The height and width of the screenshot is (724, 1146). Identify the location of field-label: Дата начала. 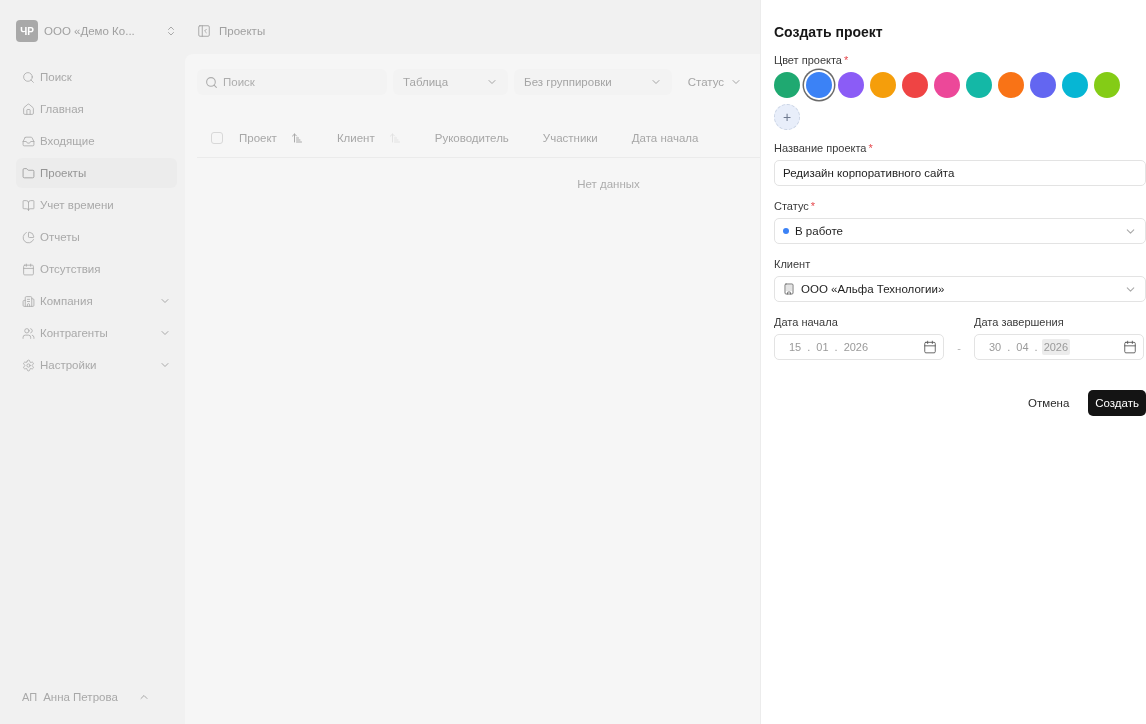
(806, 322).